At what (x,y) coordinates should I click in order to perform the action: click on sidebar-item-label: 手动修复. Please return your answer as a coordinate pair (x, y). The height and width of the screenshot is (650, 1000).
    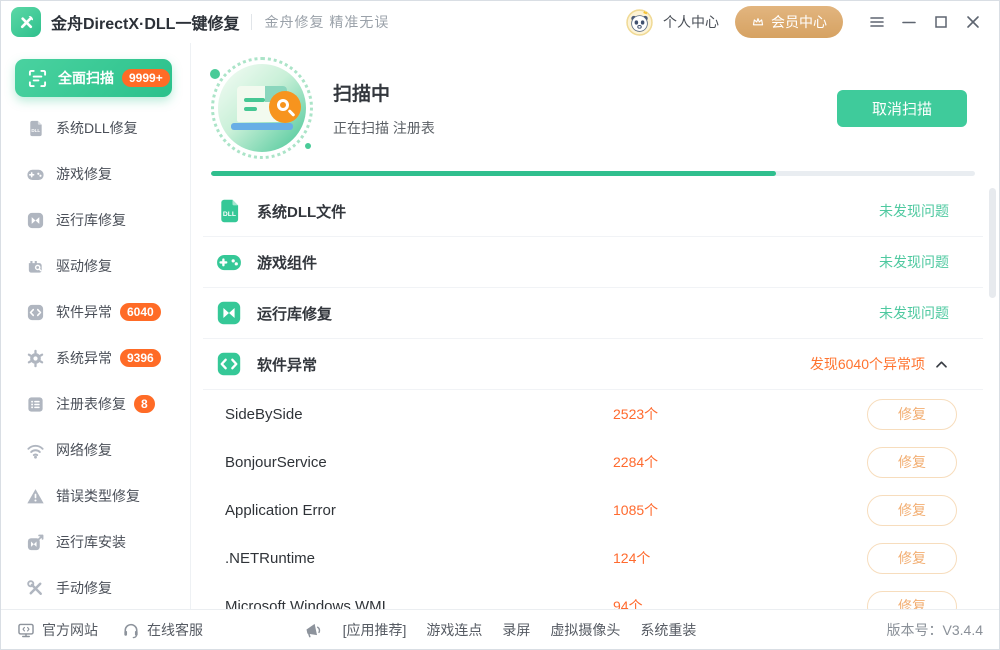
    Looking at the image, I should click on (84, 588).